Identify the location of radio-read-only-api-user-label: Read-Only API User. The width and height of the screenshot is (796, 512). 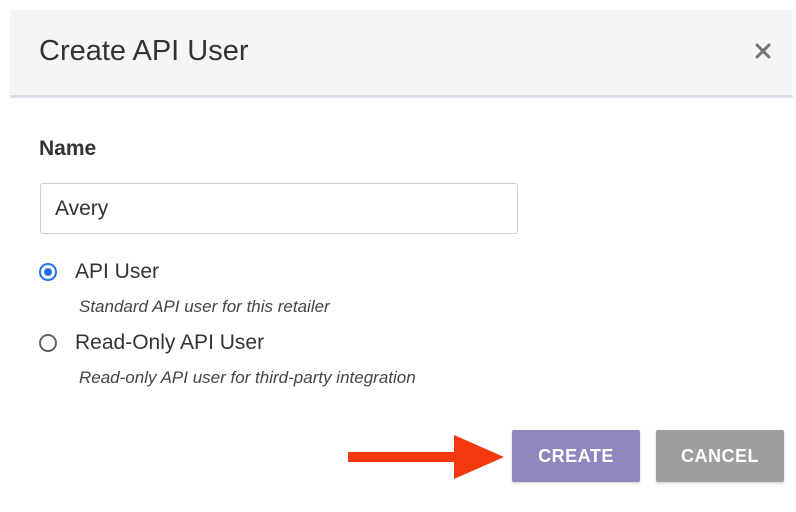
(170, 342).